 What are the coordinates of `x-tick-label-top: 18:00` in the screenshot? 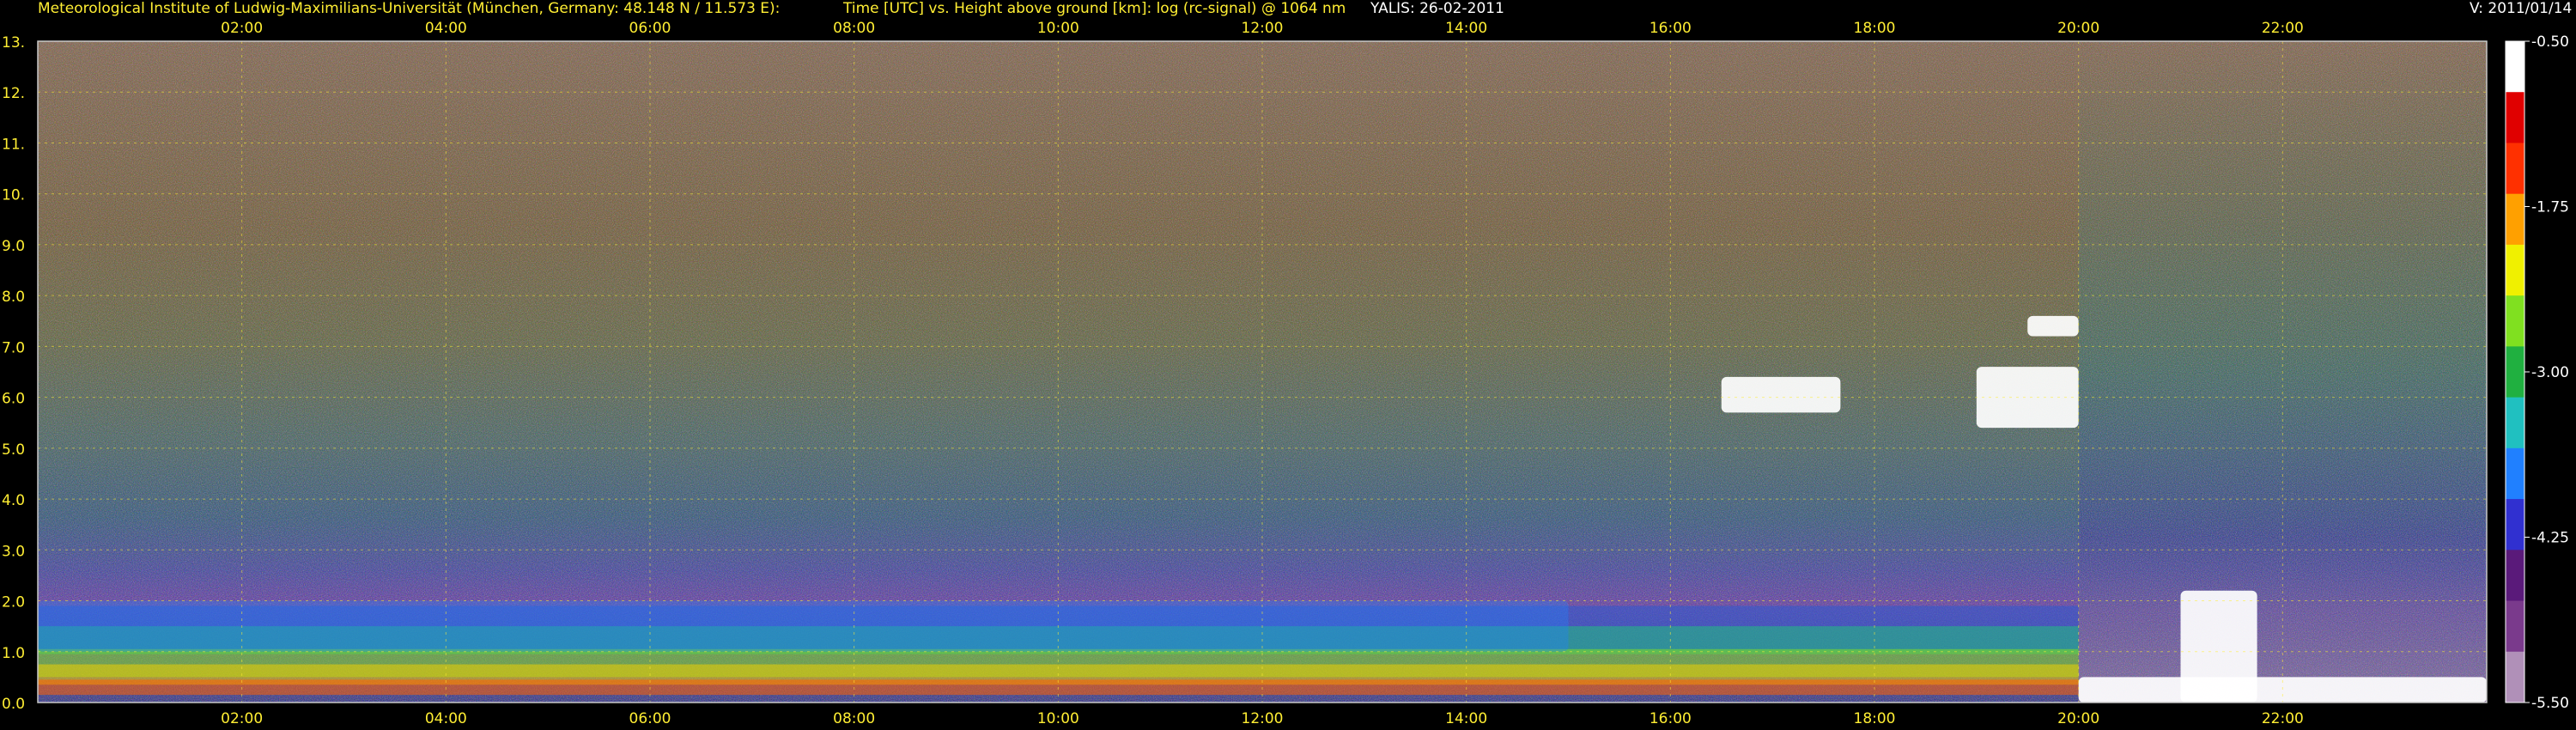 It's located at (1875, 28).